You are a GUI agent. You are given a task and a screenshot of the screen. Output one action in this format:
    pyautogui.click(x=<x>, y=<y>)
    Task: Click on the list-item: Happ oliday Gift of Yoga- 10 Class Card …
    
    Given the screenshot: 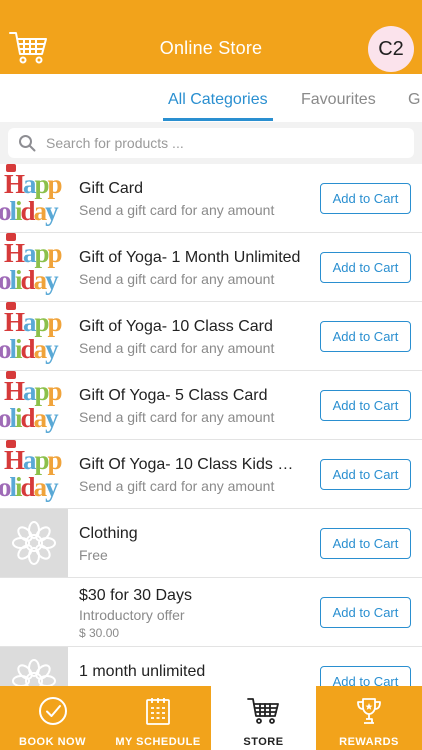 What is the action you would take?
    pyautogui.click(x=211, y=336)
    